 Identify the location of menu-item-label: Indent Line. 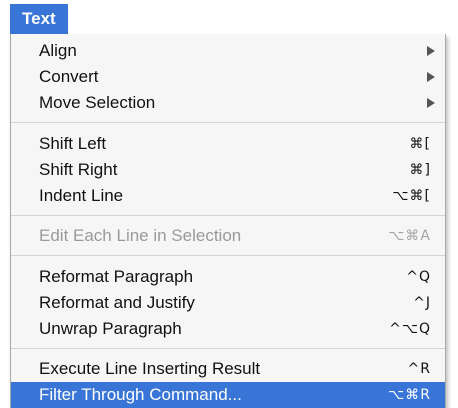
(81, 195).